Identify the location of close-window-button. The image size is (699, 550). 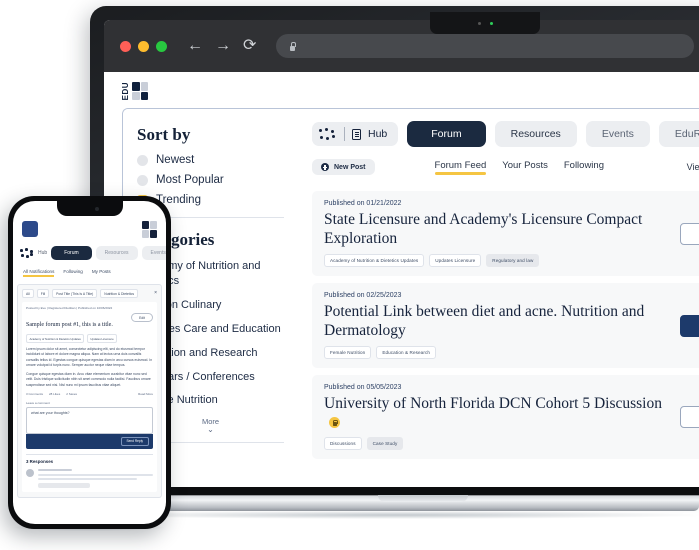
(125, 46).